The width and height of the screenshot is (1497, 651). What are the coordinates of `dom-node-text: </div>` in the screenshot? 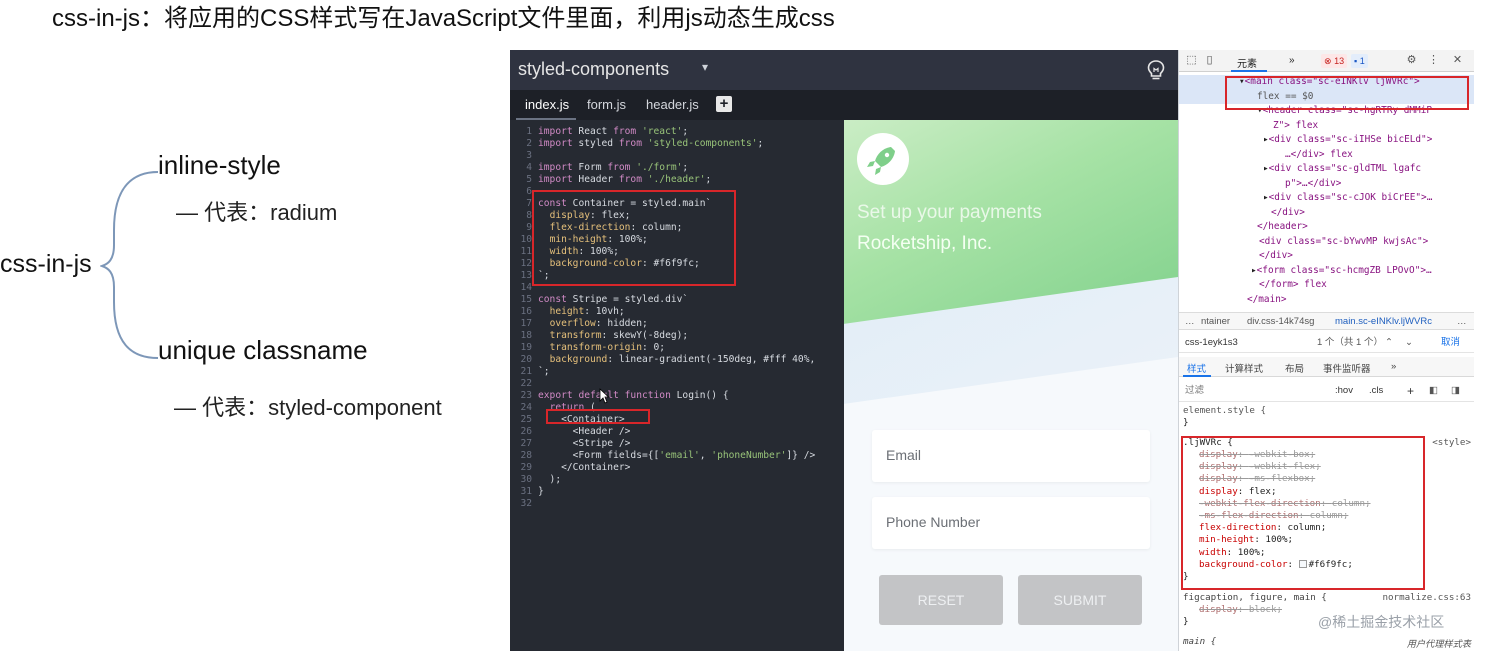 It's located at (1276, 255).